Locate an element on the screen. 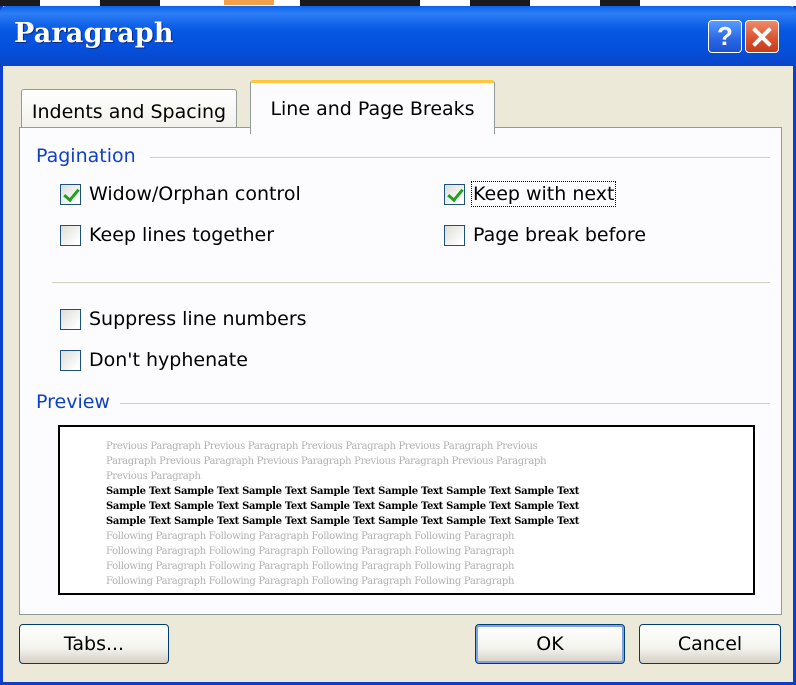 This screenshot has width=796, height=685. tab-label: Line and Page Breaks is located at coordinates (372, 108).